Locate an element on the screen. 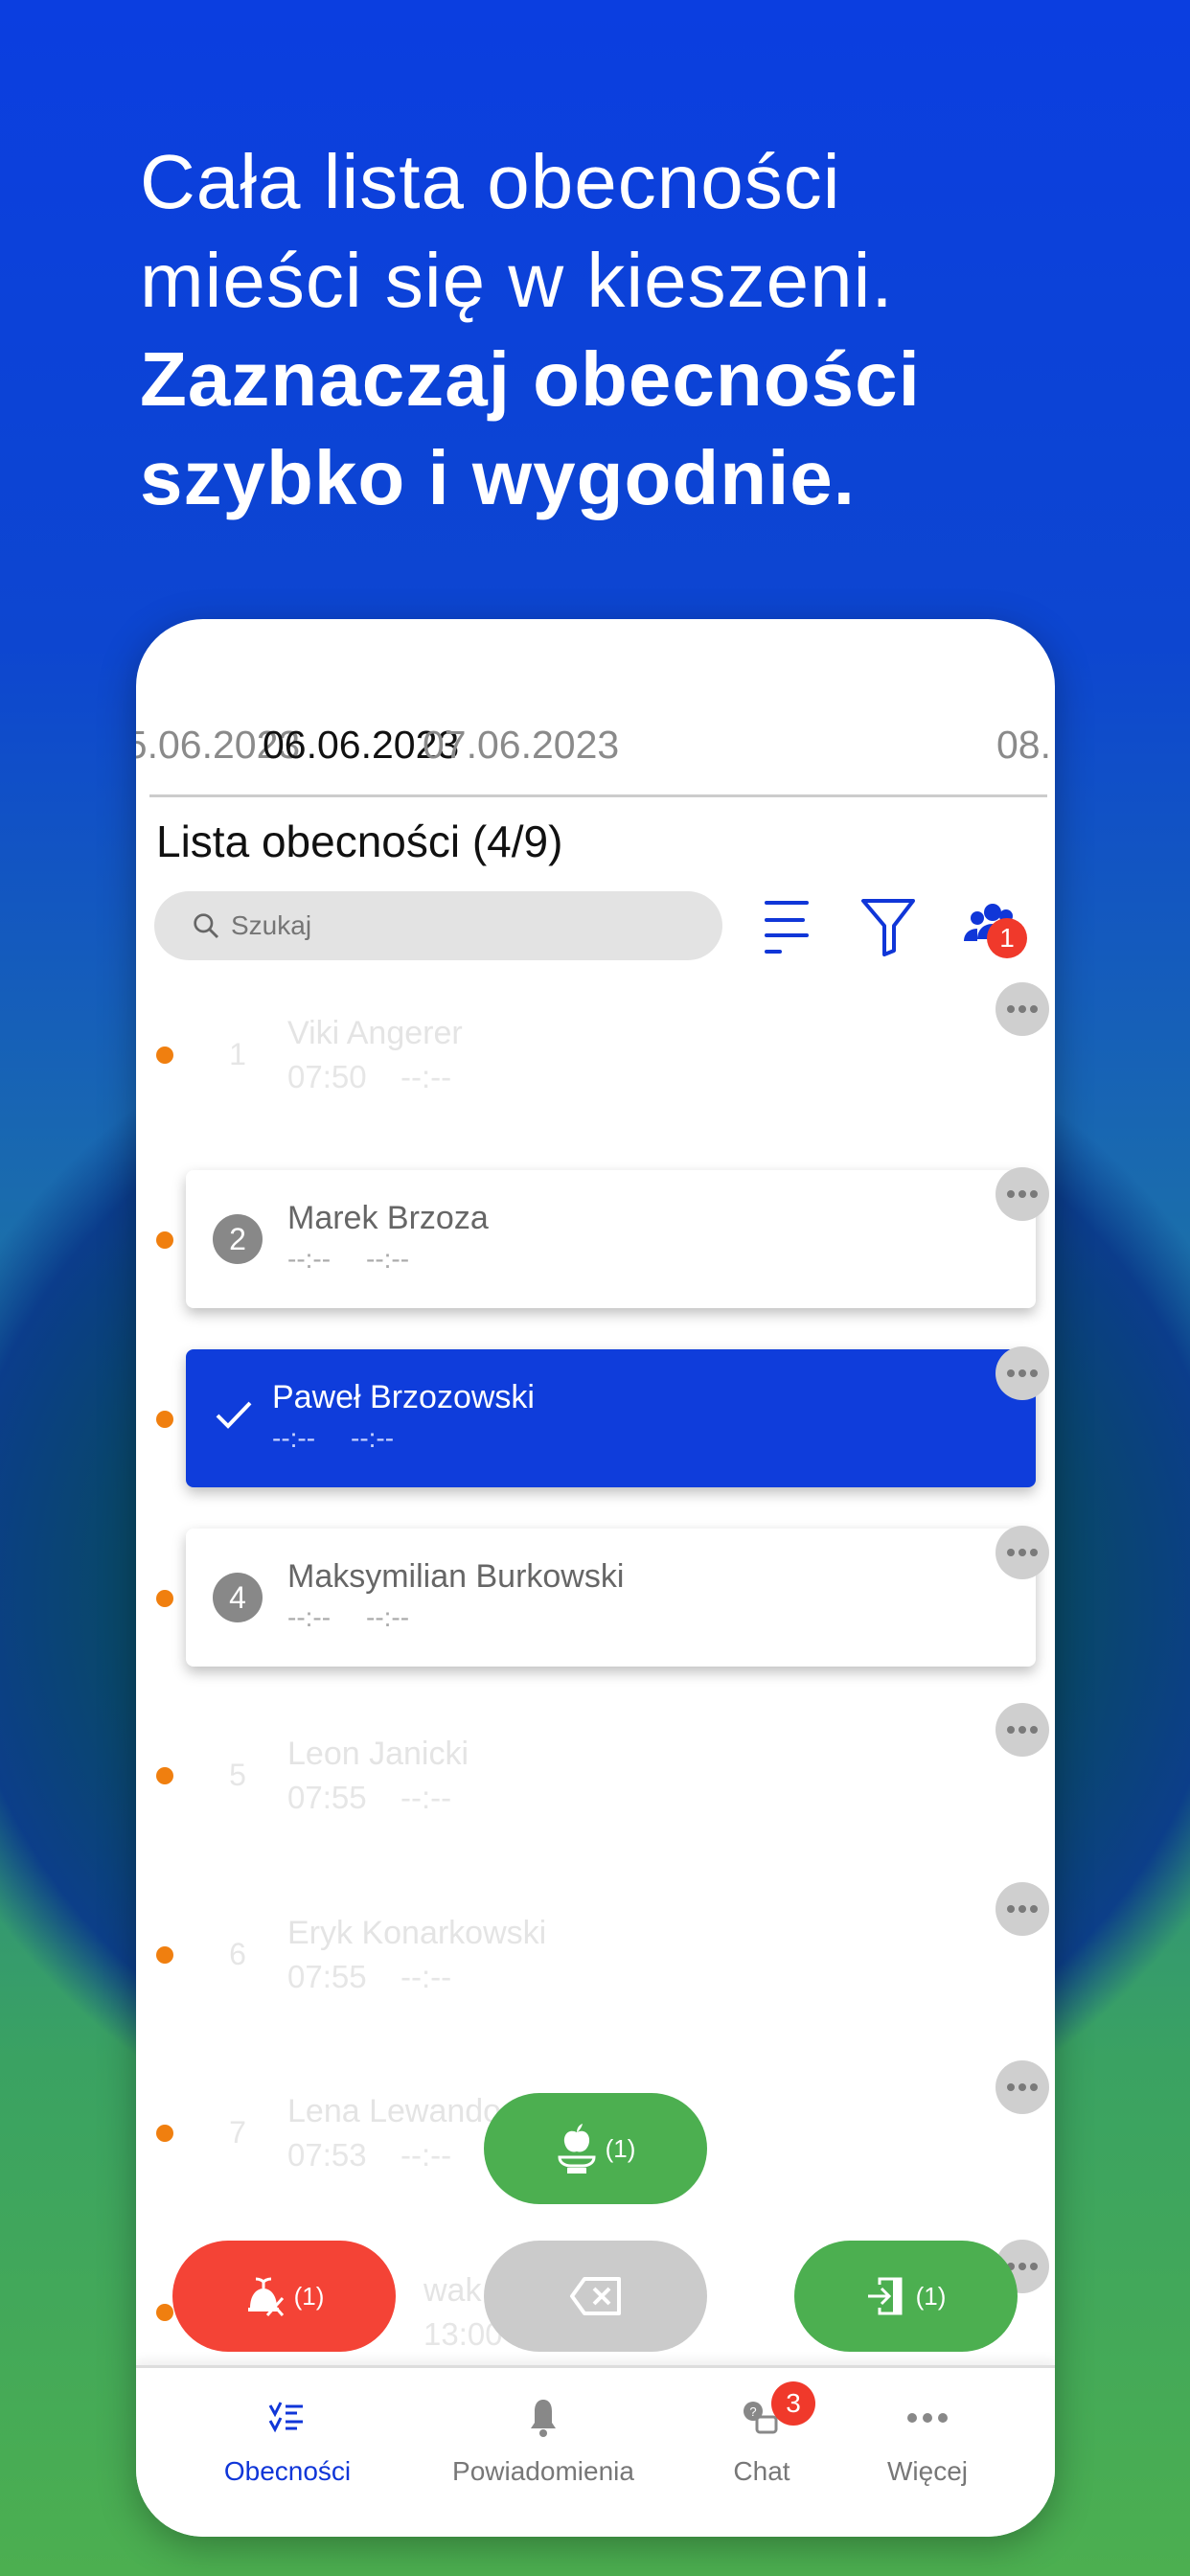  row-number: 4 is located at coordinates (238, 1598).